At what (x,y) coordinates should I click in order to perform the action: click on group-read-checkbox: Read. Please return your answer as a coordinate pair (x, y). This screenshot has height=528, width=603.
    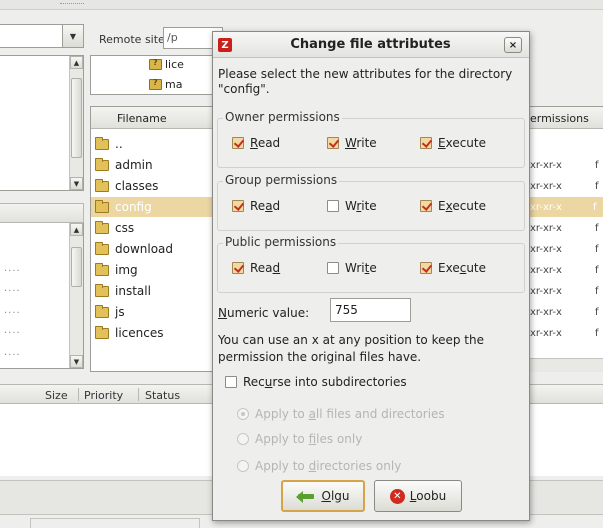
    Looking at the image, I should click on (256, 206).